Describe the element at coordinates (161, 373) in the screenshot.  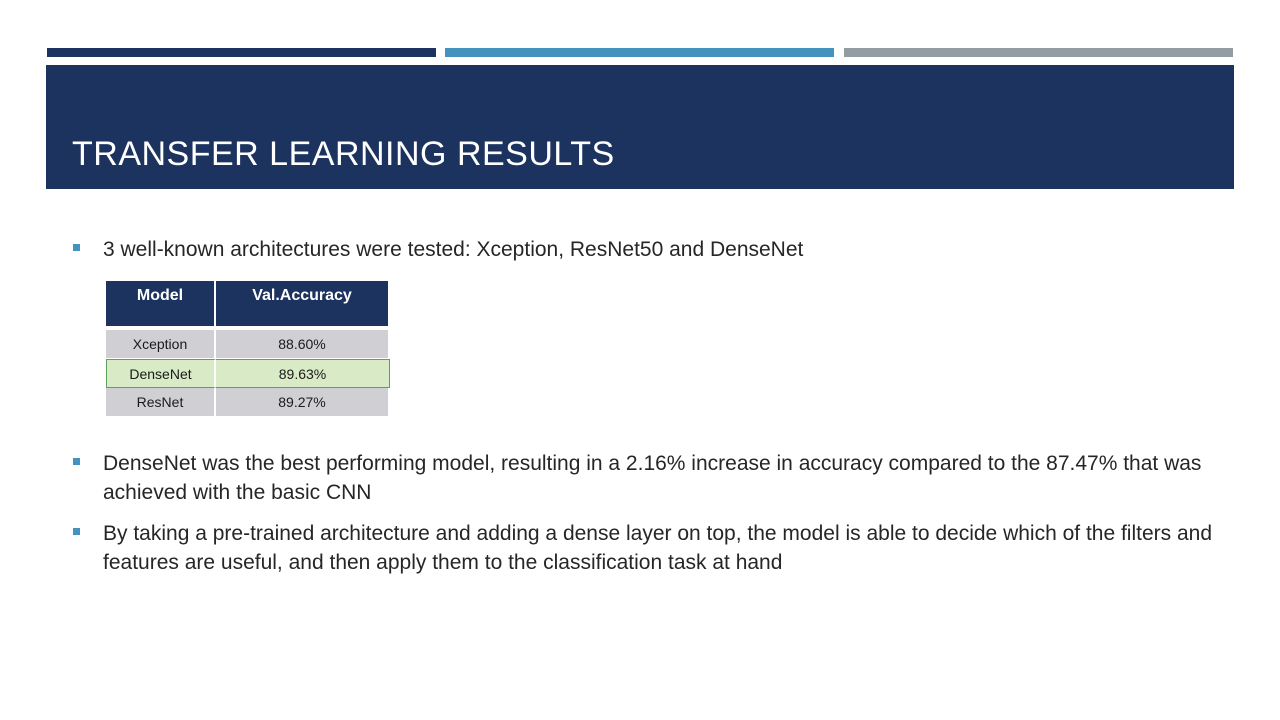
I see `model-cell: DenseNet` at that location.